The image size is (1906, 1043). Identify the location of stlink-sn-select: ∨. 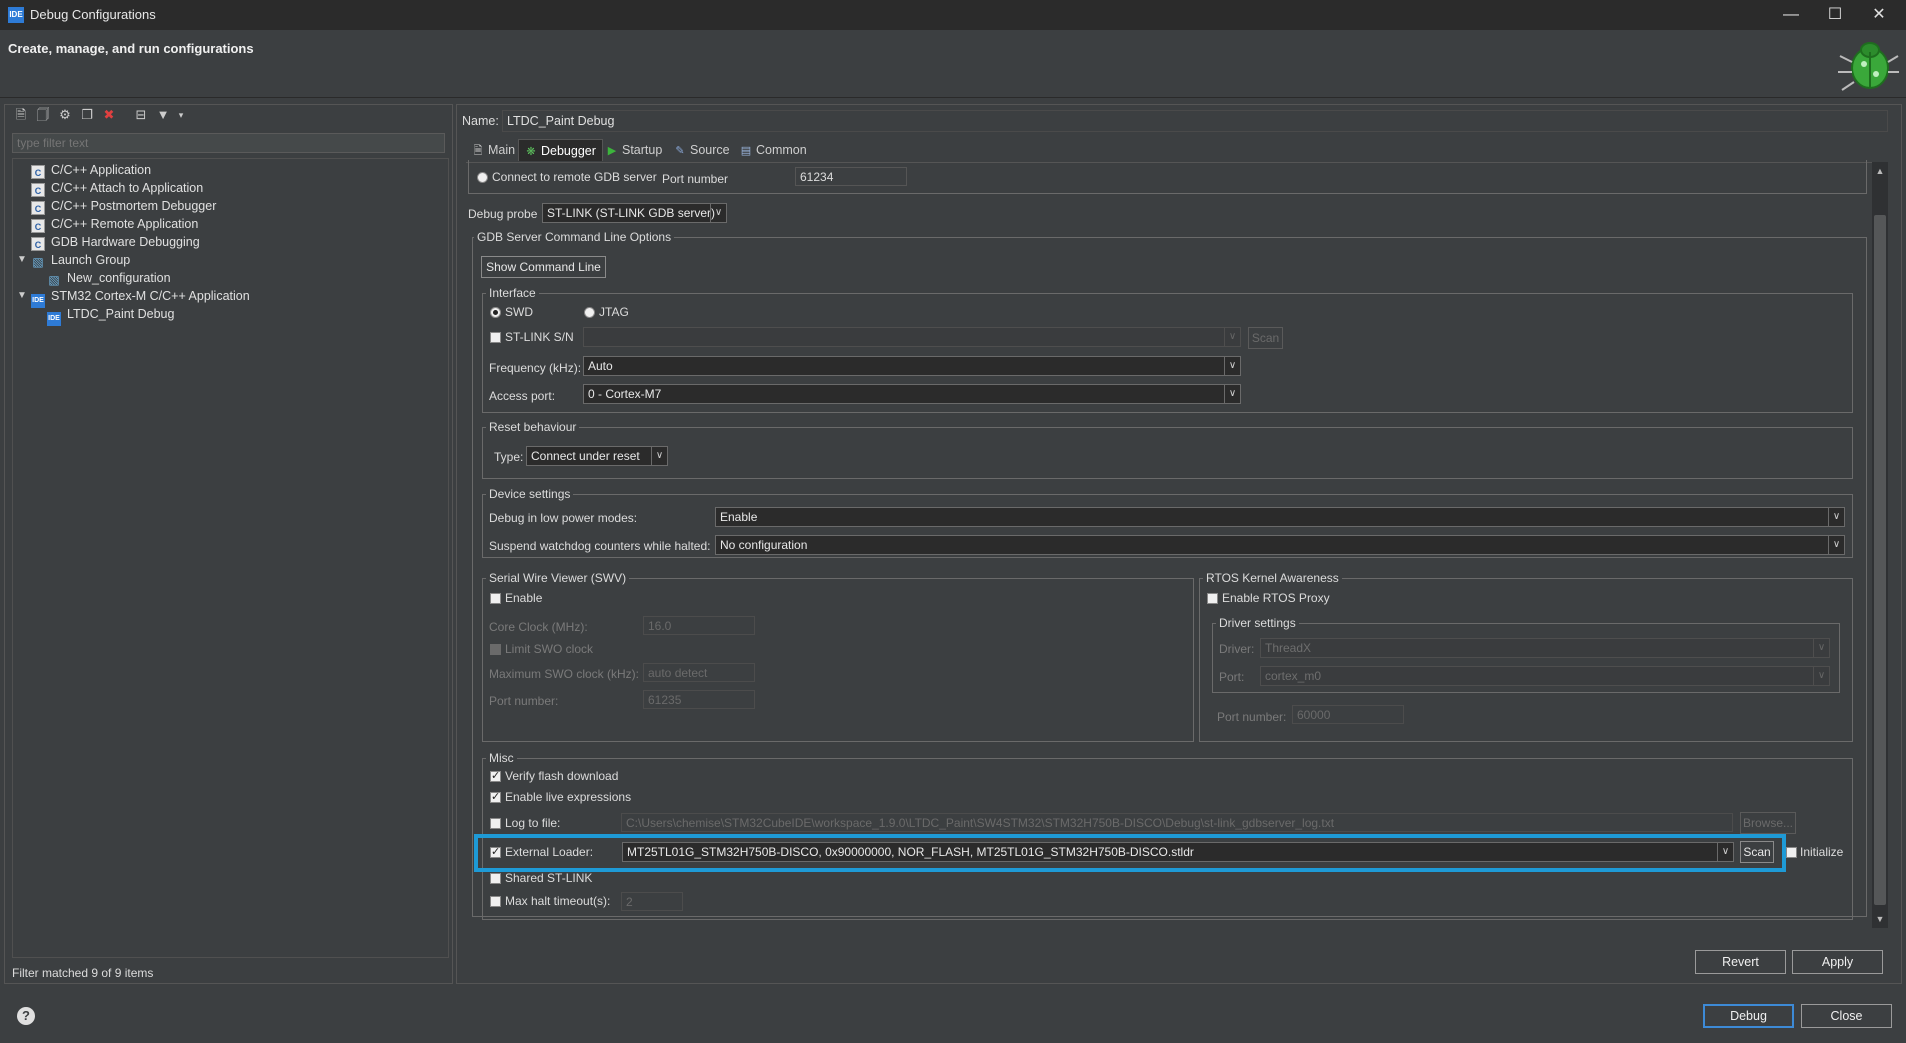
(912, 337).